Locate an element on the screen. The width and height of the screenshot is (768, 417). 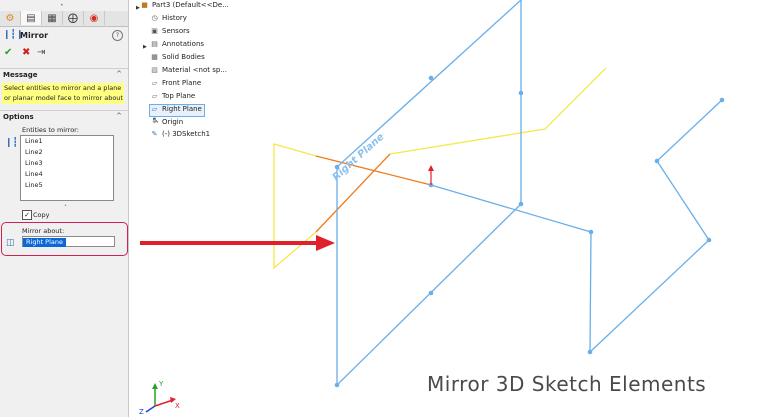
expand-arrow-icon: ▶ is located at coordinates (145, 47).